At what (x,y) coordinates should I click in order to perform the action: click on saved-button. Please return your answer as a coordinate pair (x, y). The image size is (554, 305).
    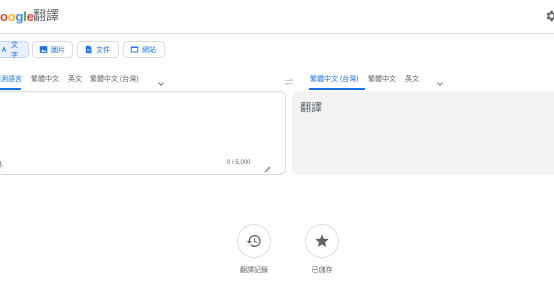
    Looking at the image, I should click on (322, 241).